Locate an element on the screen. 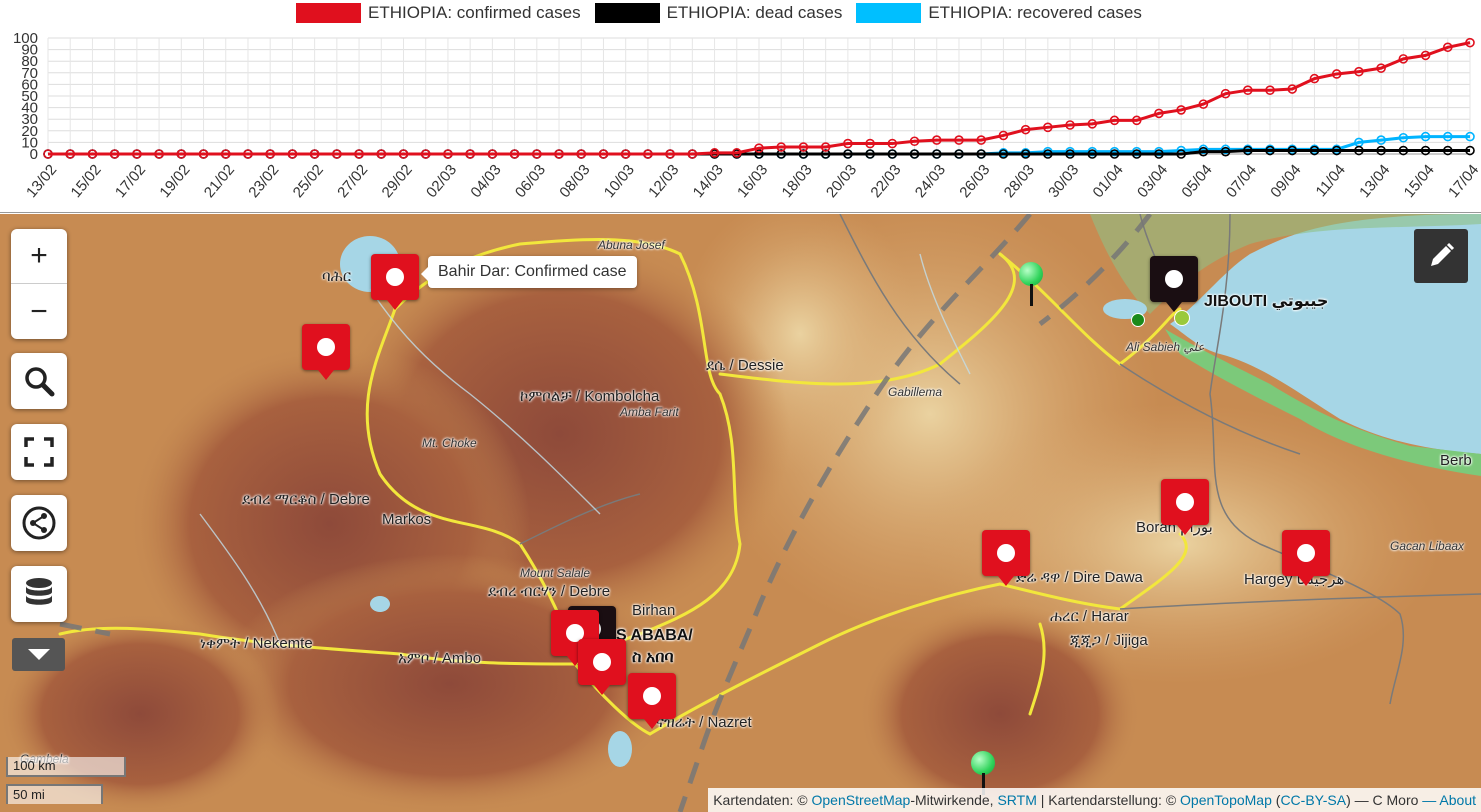 Image resolution: width=1481 pixels, height=812 pixels. search-button is located at coordinates (39, 381).